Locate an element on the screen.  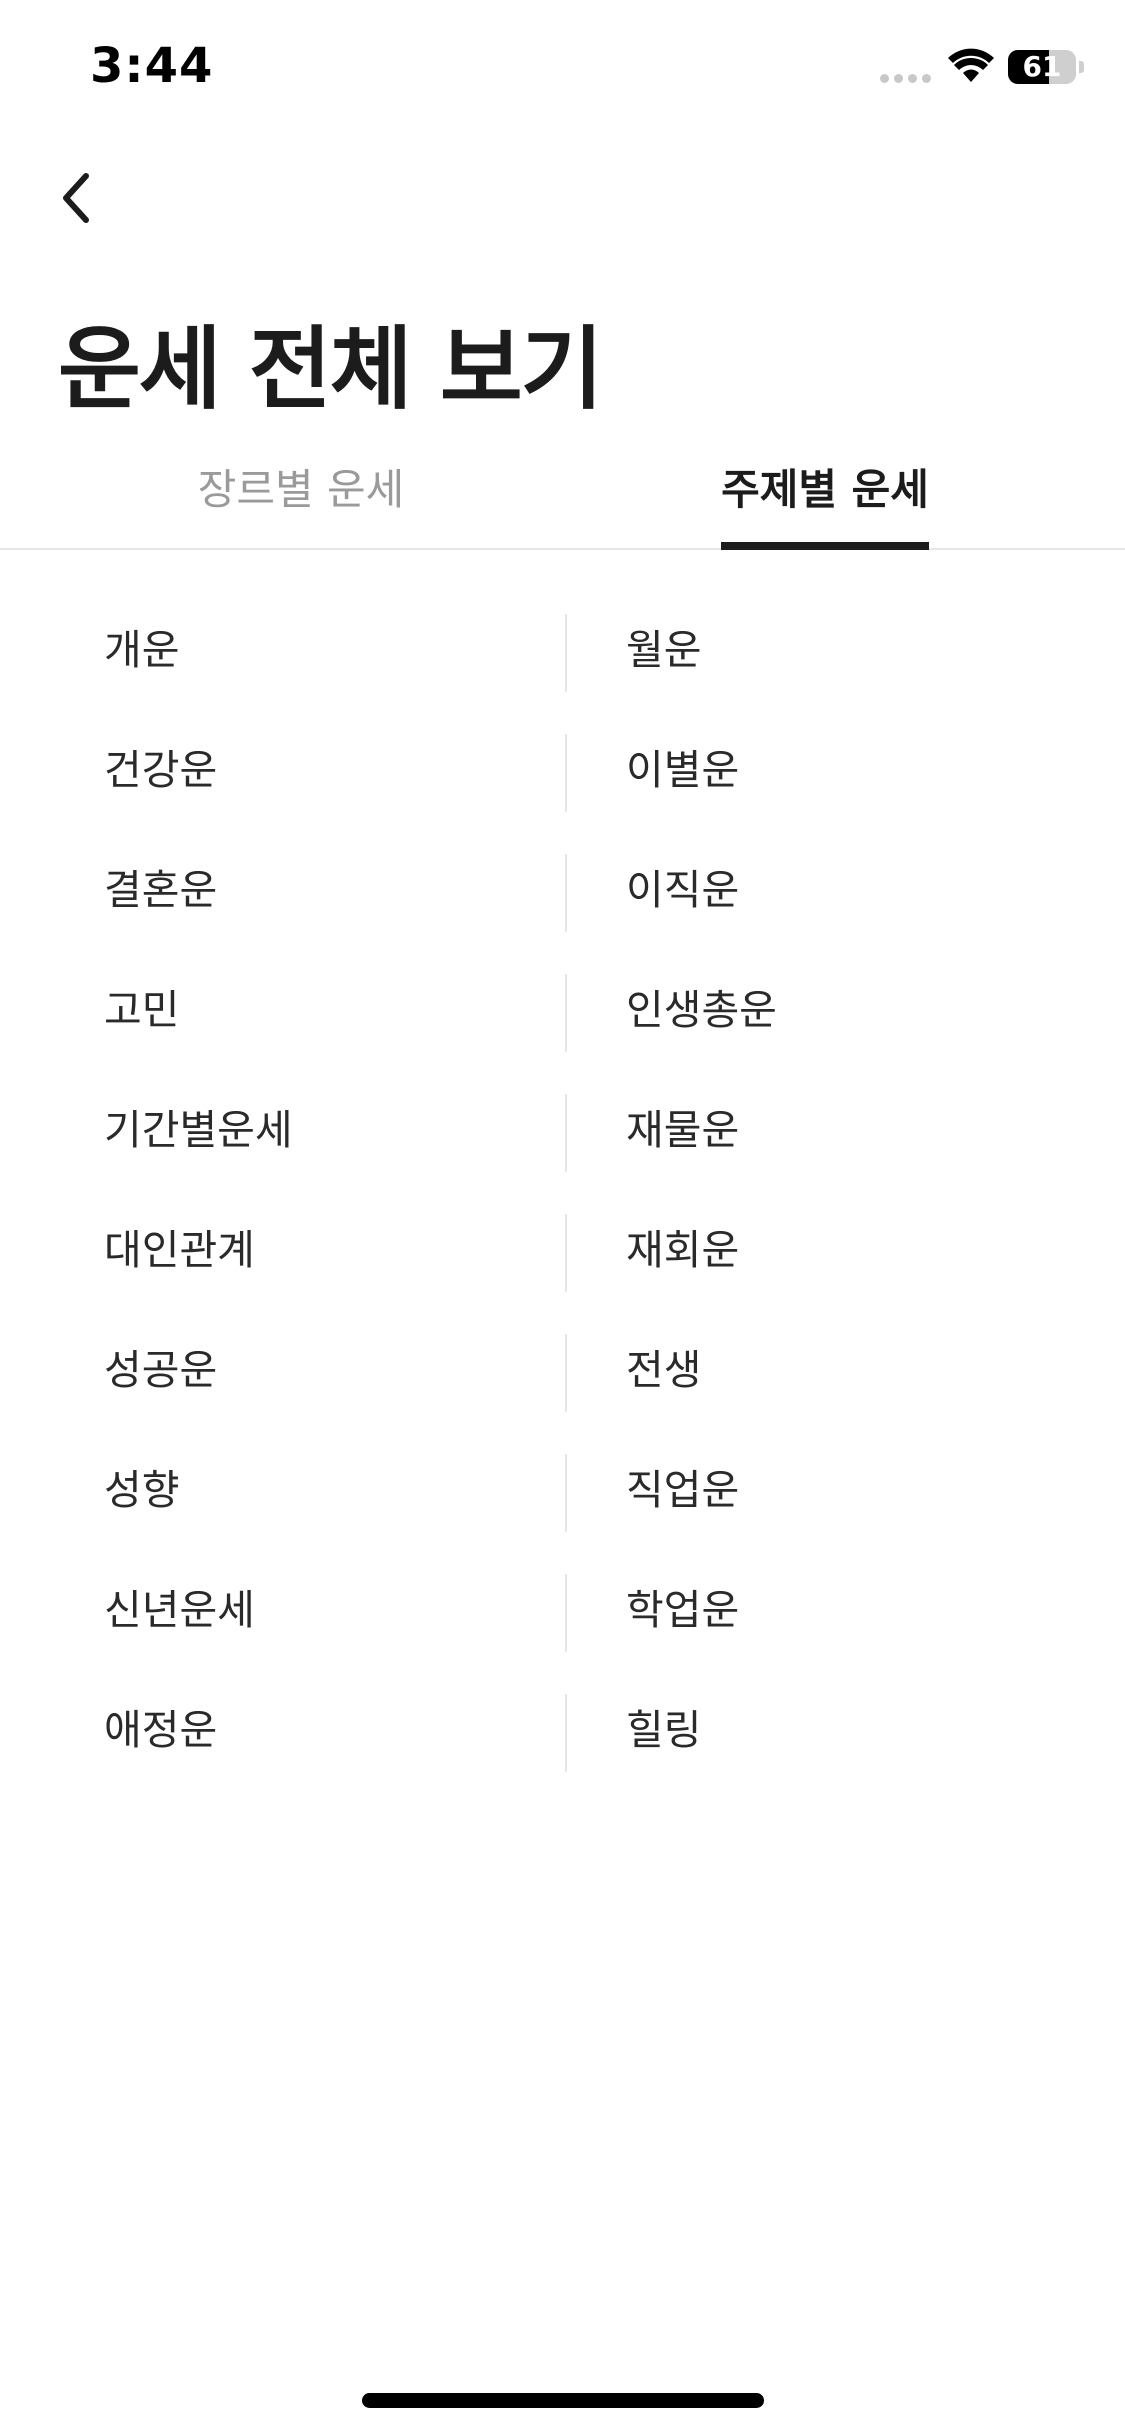
list-row: 고민 인생총운 is located at coordinates (562, 1020).